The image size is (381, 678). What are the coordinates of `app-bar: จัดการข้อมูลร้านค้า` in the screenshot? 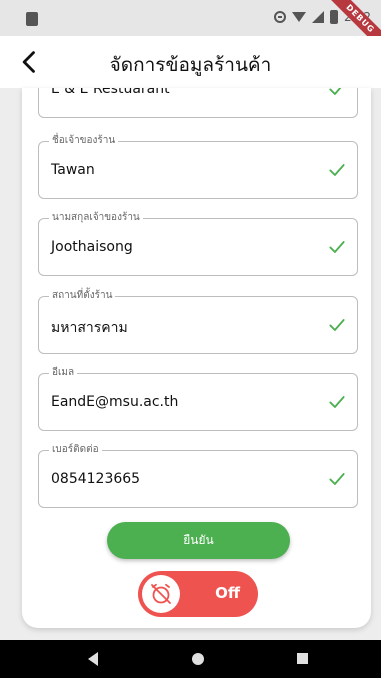 It's located at (190, 62).